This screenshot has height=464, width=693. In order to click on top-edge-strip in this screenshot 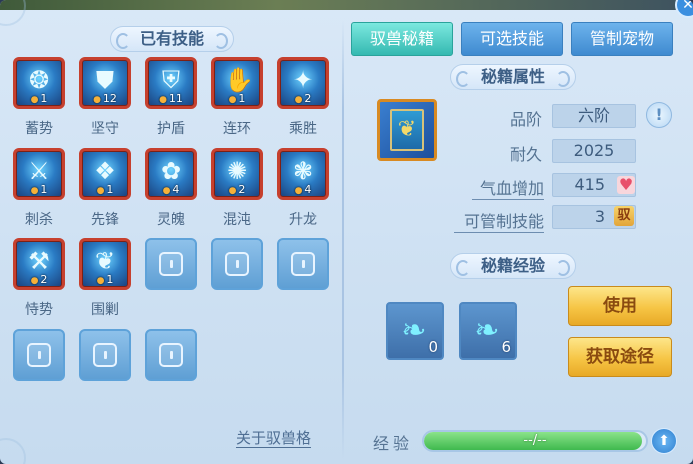, I will do `click(346, 5)`.